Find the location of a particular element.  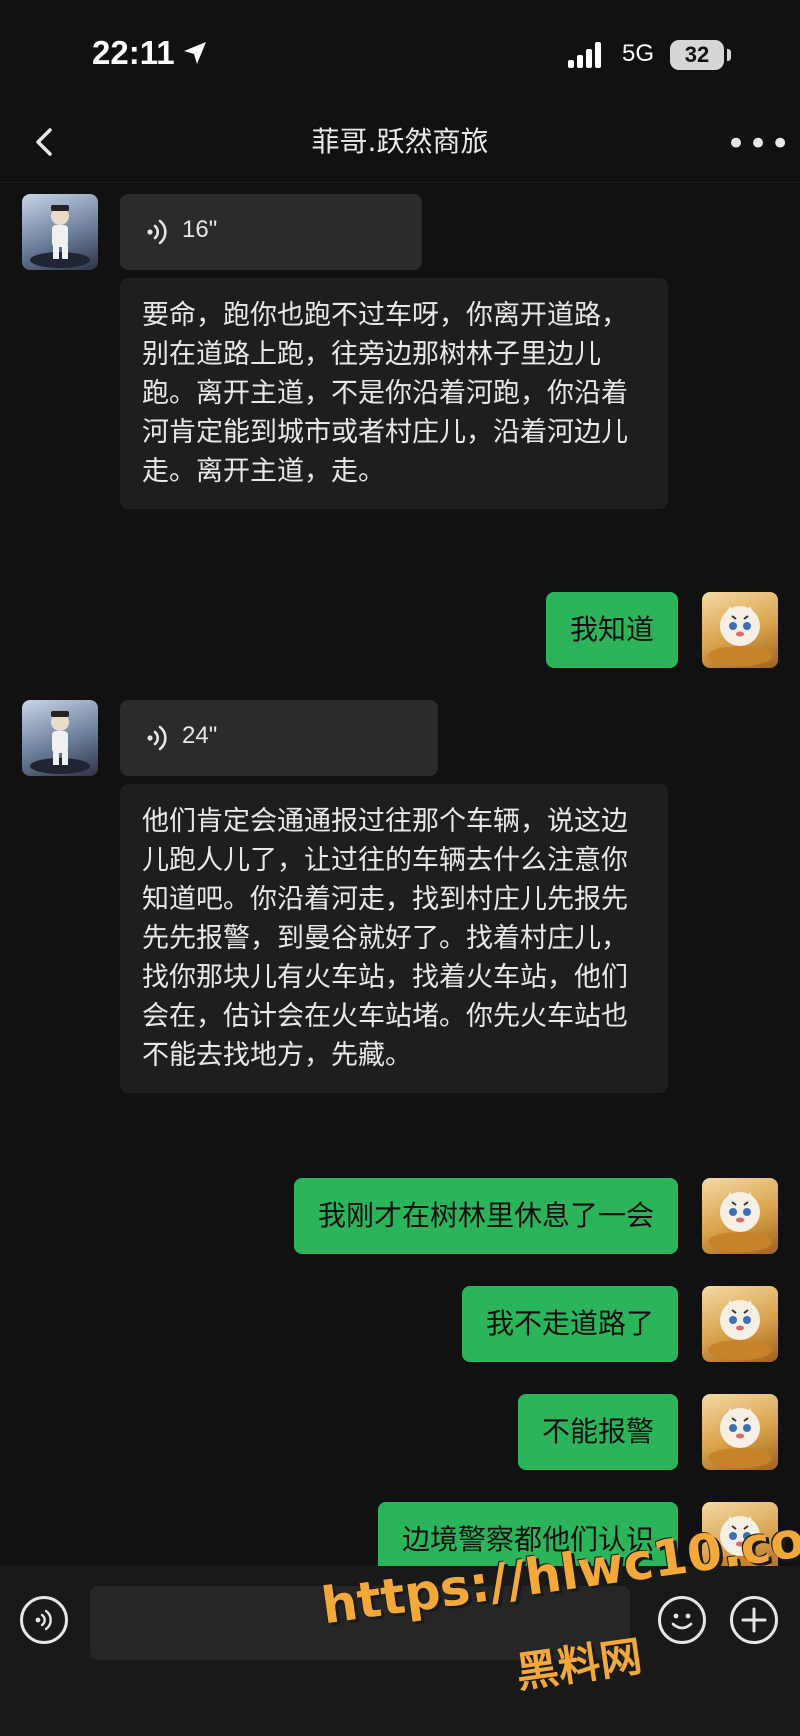

battery-icon: 32 is located at coordinates (697, 55).